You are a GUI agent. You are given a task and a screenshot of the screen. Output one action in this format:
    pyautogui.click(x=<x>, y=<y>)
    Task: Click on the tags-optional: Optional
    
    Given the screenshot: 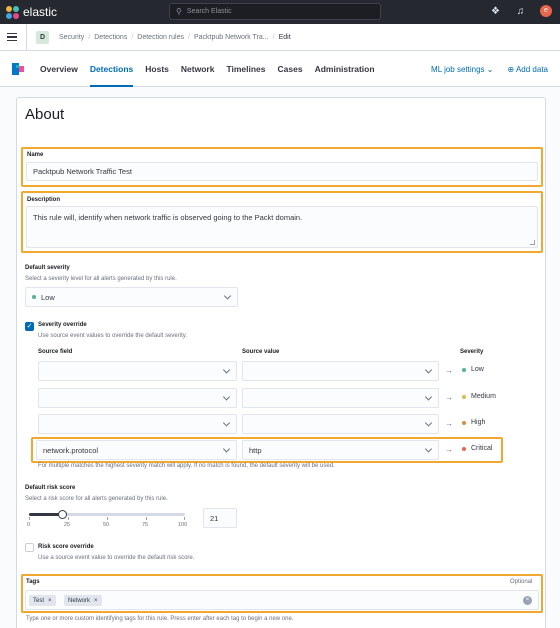 What is the action you would take?
    pyautogui.click(x=521, y=582)
    